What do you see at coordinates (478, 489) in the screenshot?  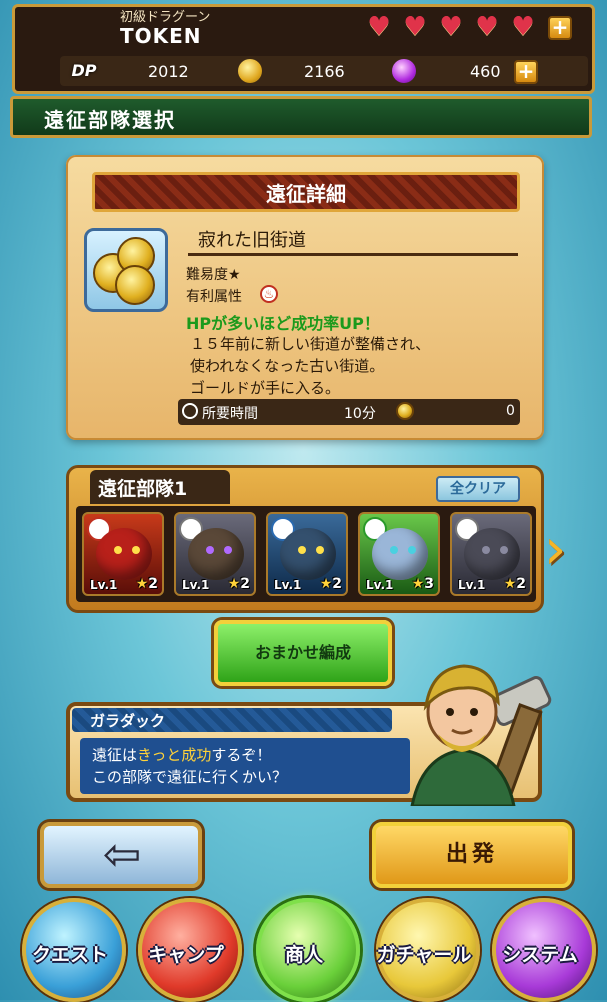 I see `clear-all-button: 全クリア` at bounding box center [478, 489].